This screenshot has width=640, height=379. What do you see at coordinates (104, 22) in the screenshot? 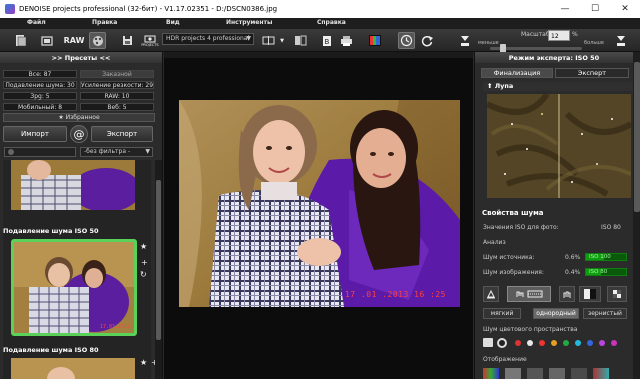
I see `menu-edit: Правка` at bounding box center [104, 22].